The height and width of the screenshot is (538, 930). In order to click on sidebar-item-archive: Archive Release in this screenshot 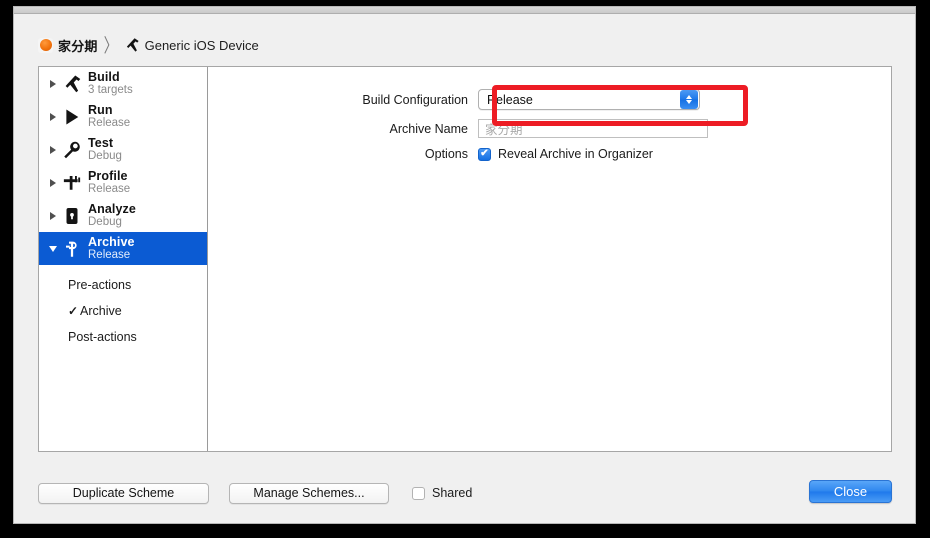, I will do `click(123, 248)`.